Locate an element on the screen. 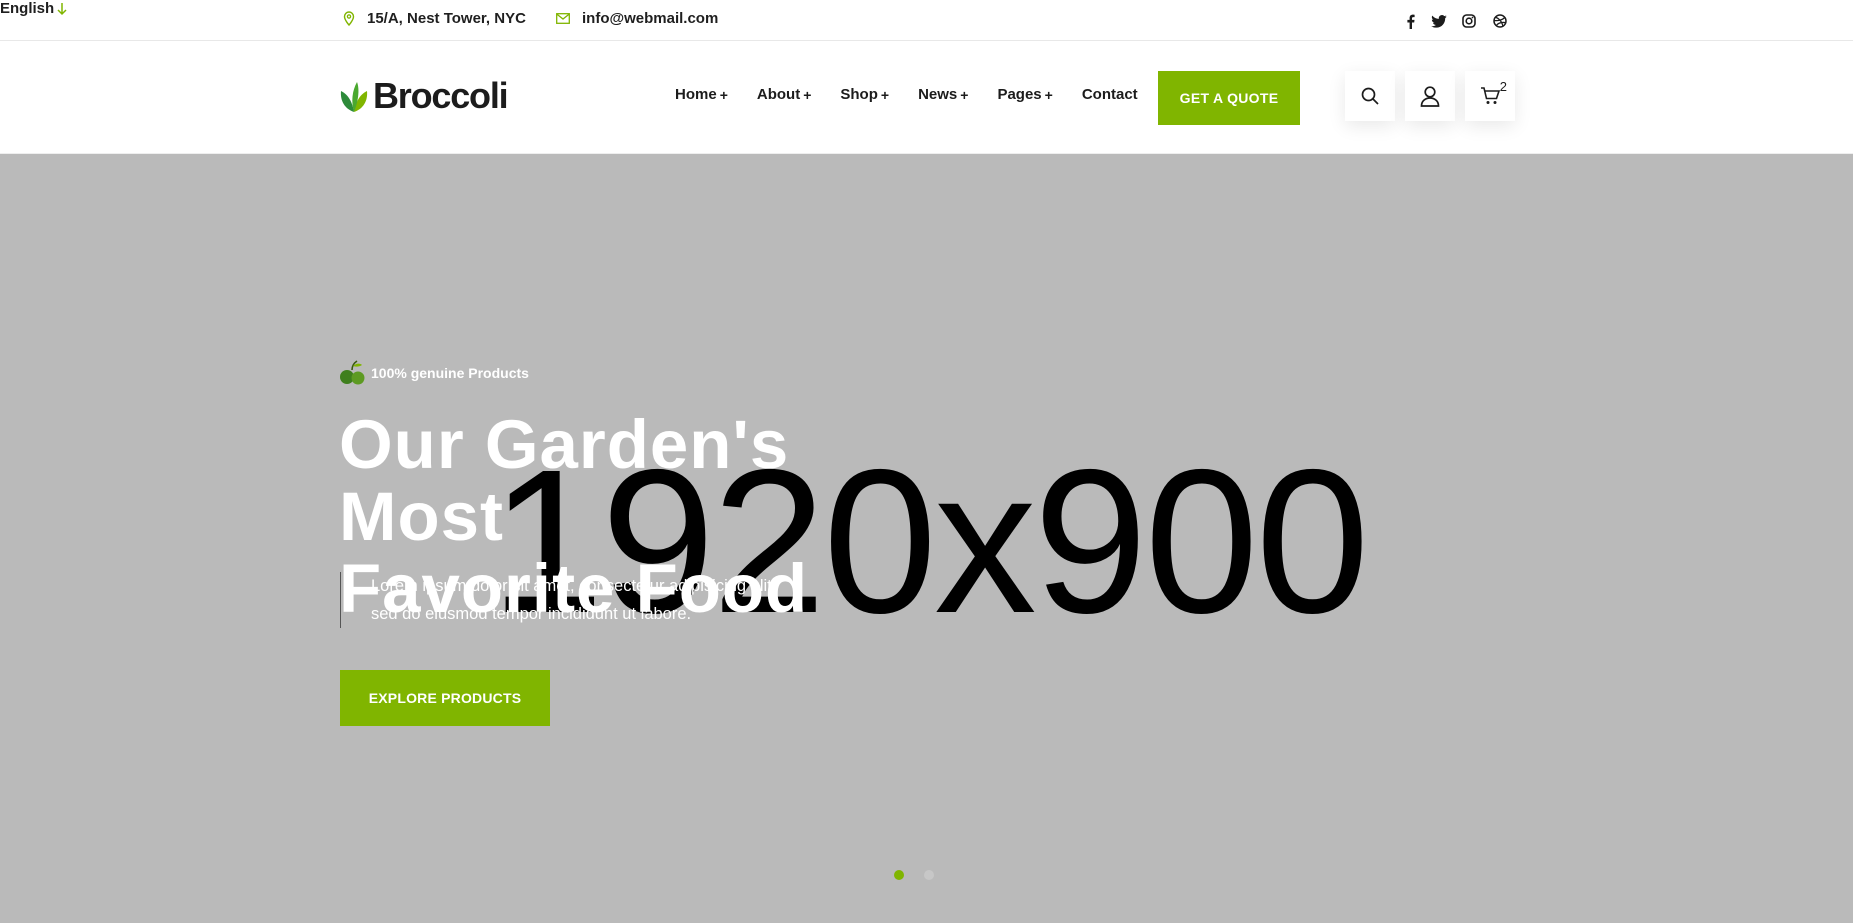  user-icon is located at coordinates (1430, 96).